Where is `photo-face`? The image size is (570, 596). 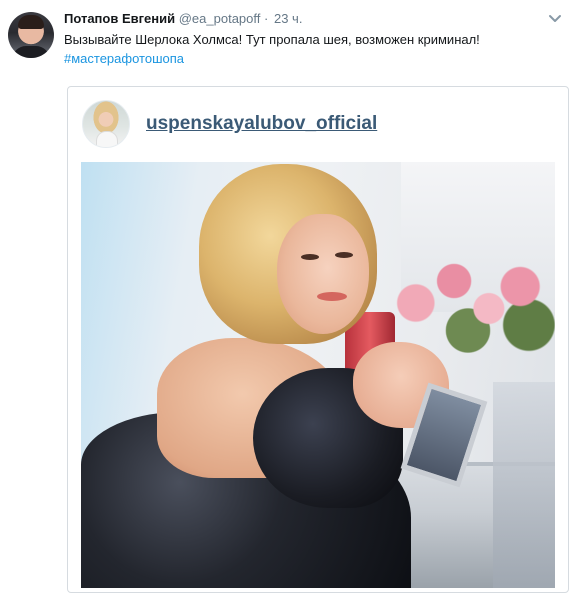 photo-face is located at coordinates (323, 274).